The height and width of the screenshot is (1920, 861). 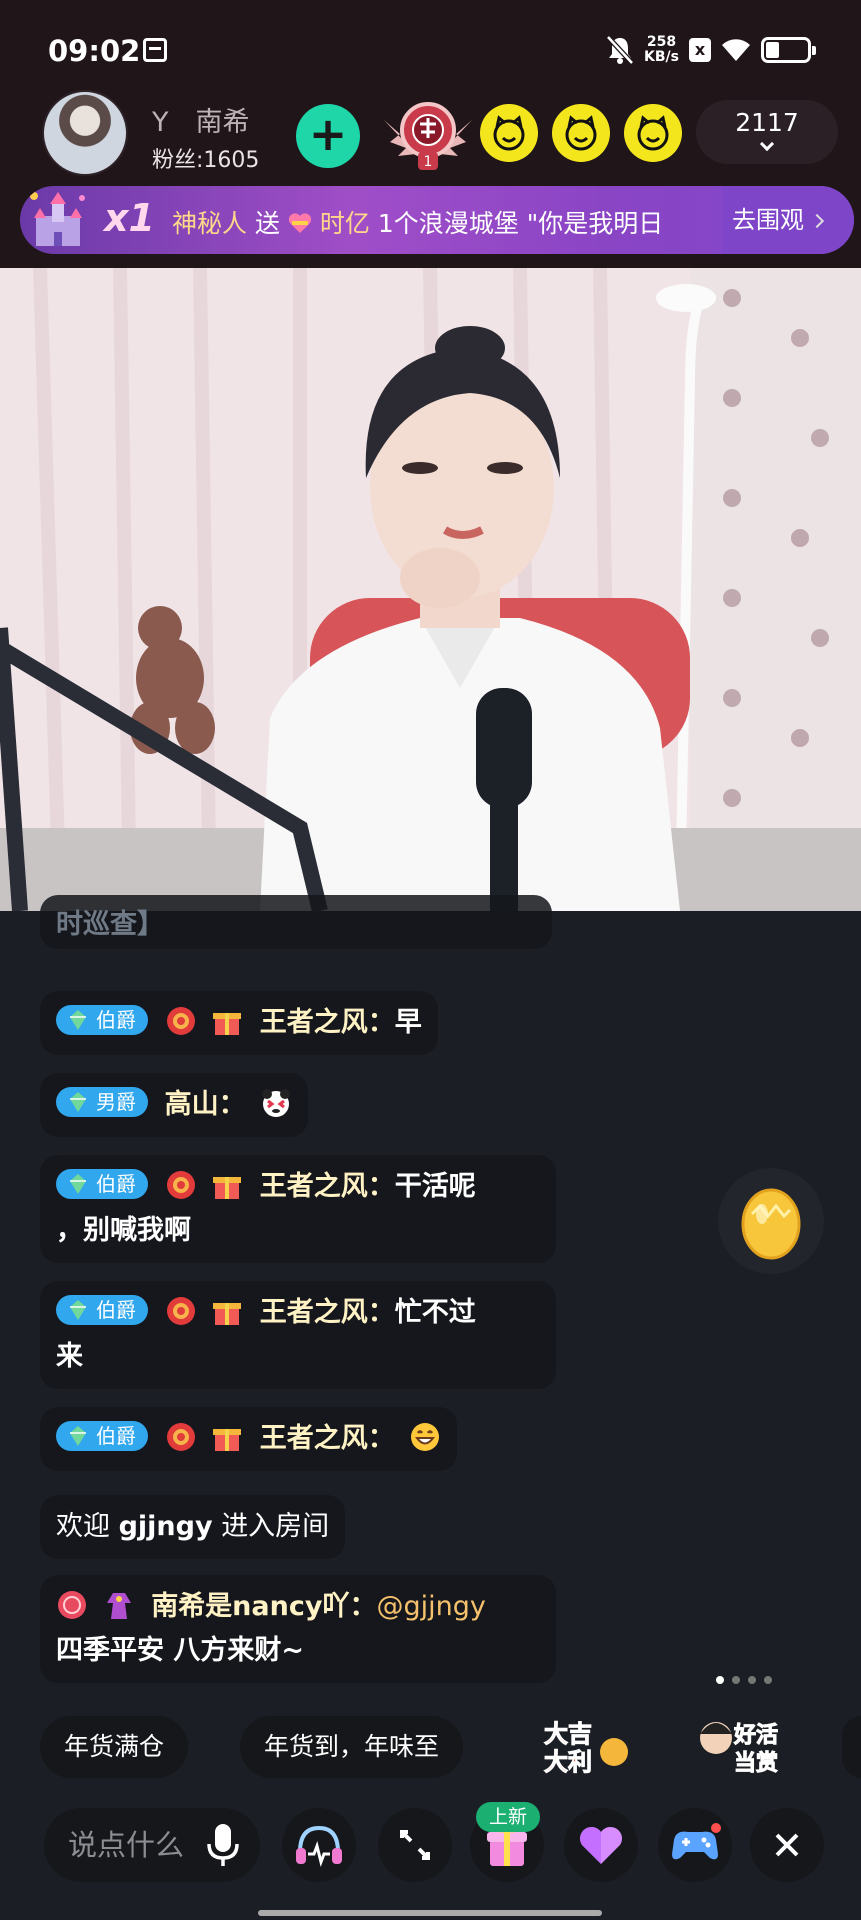 What do you see at coordinates (508, 1817) in the screenshot?
I see `new-tag: 上新` at bounding box center [508, 1817].